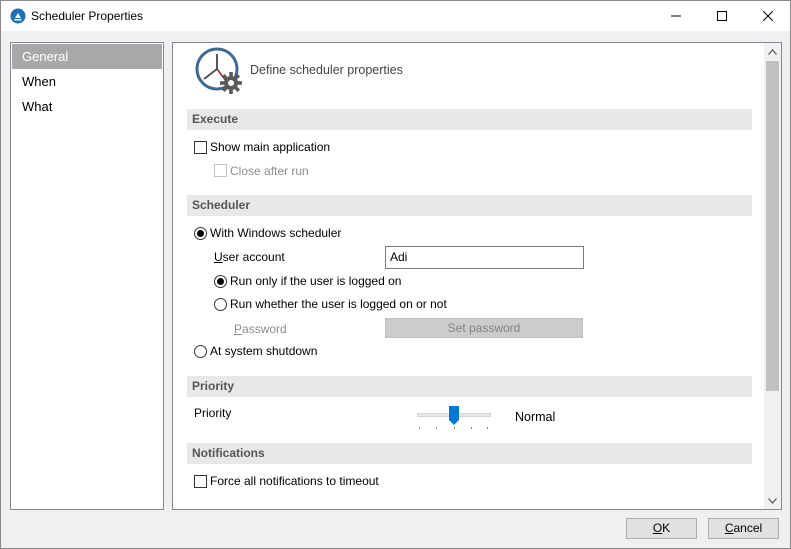 This screenshot has height=549, width=791. Describe the element at coordinates (270, 147) in the screenshot. I see `show-main-application-label: Show main application` at that location.